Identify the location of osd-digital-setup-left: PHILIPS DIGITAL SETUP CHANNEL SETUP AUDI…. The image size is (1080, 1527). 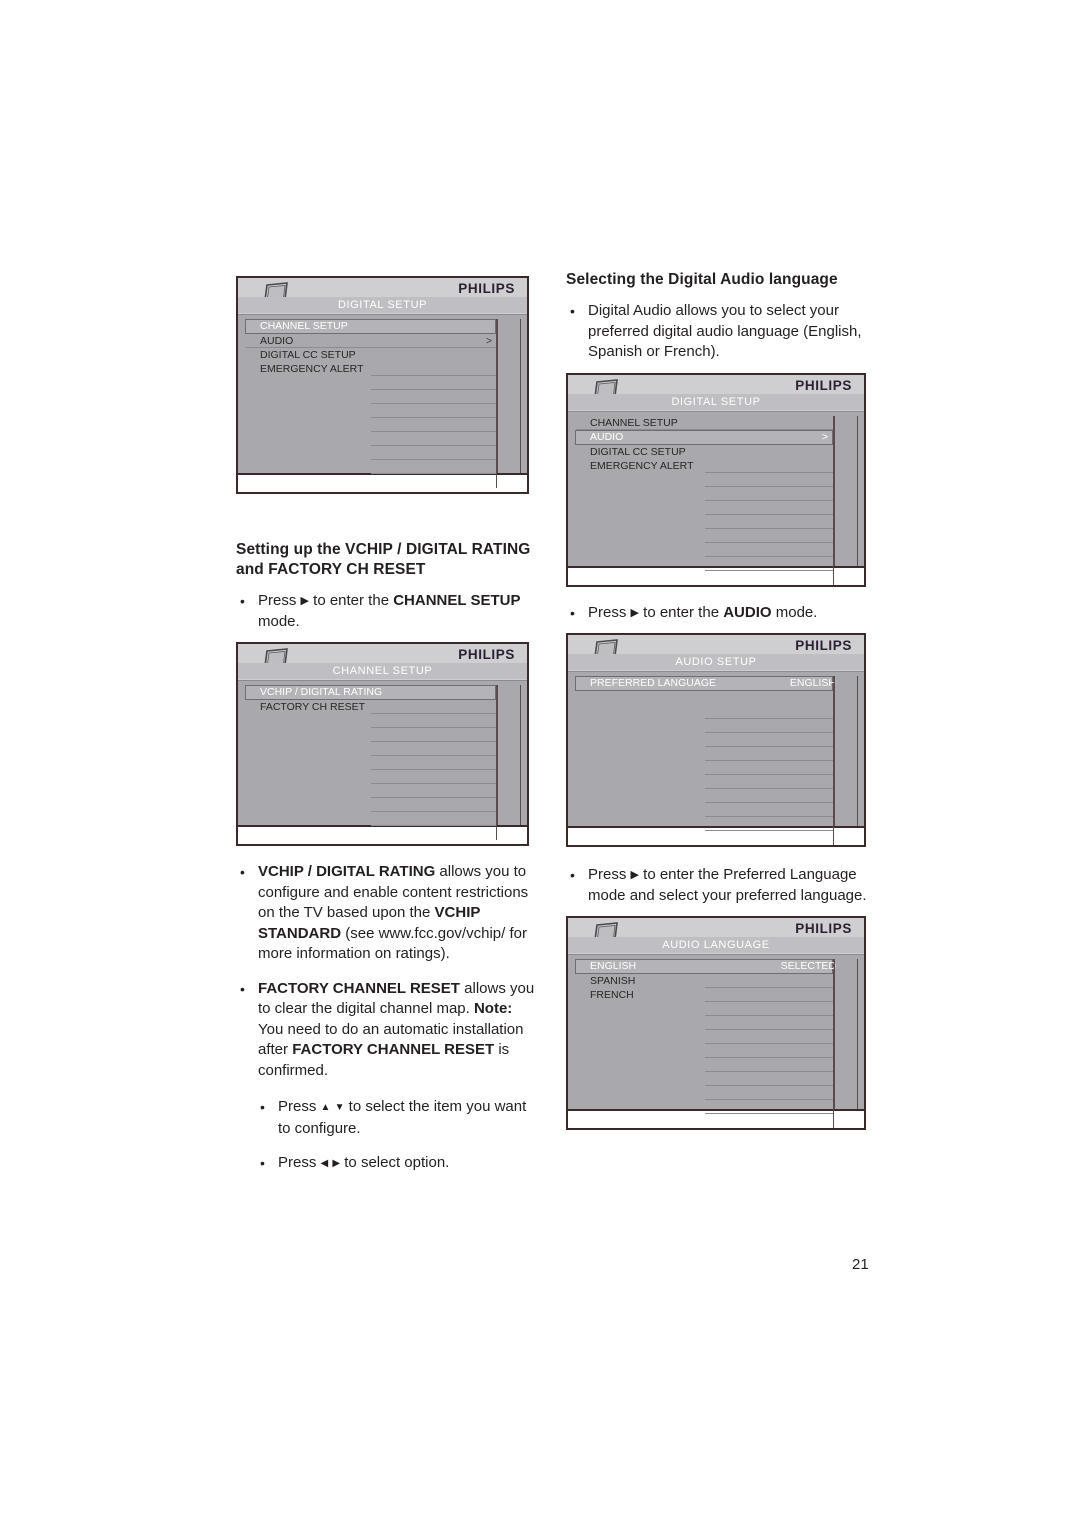
(382, 385).